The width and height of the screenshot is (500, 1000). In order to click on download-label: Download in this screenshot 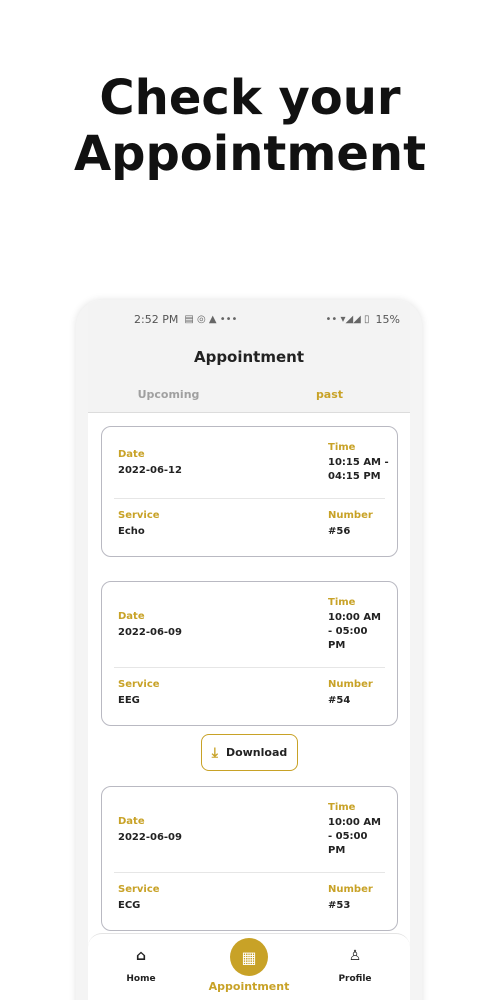, I will do `click(256, 752)`.